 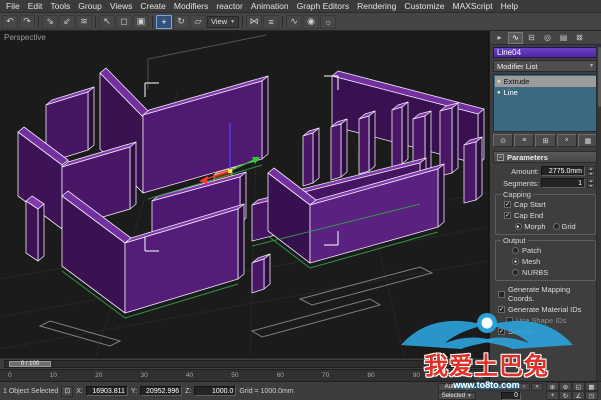 What do you see at coordinates (124, 21) in the screenshot?
I see `select-region-icon: ◻` at bounding box center [124, 21].